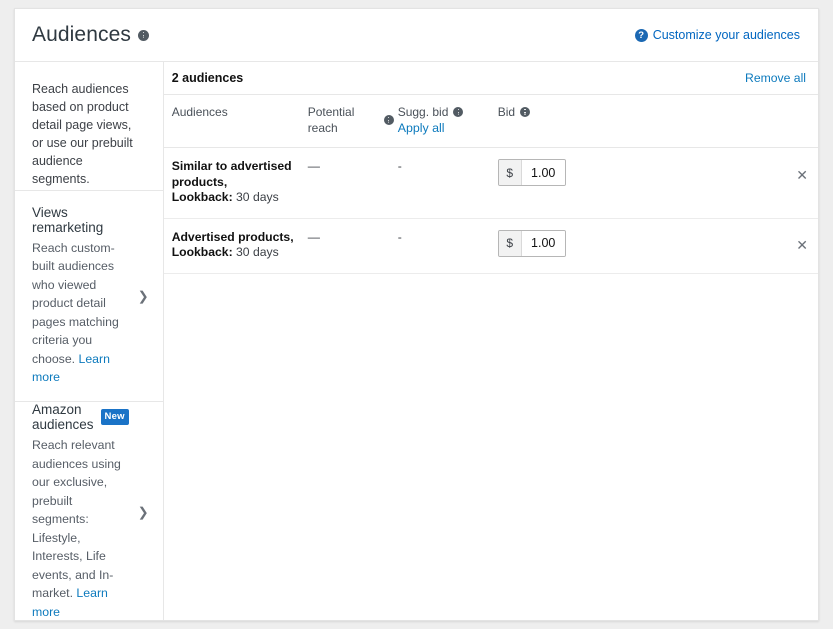 The width and height of the screenshot is (833, 629). Describe the element at coordinates (446, 128) in the screenshot. I see `apply-all-button: Apply all` at that location.